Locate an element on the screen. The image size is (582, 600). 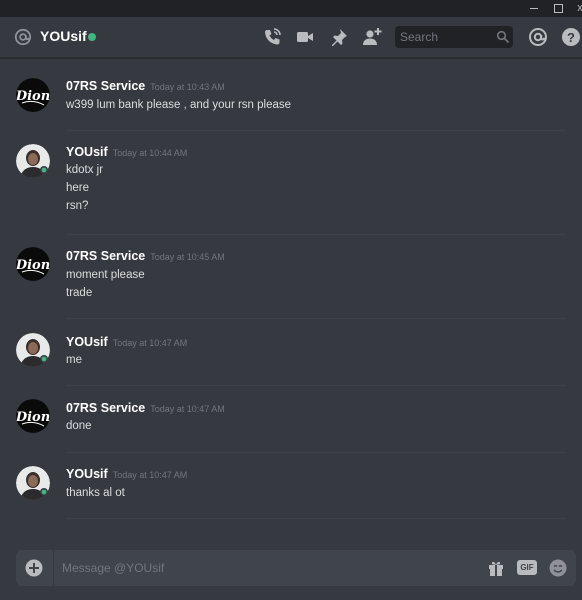
message-author: YOUsif Today at 10:44 AM is located at coordinates (126, 152).